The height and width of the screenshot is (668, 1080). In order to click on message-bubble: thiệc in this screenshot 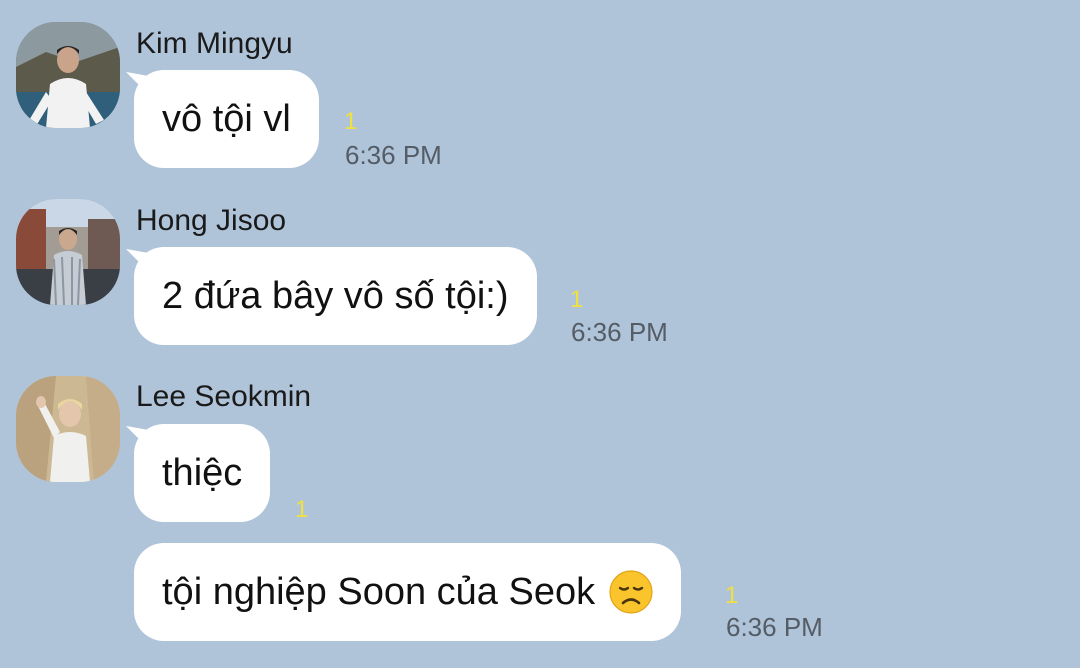, I will do `click(202, 473)`.